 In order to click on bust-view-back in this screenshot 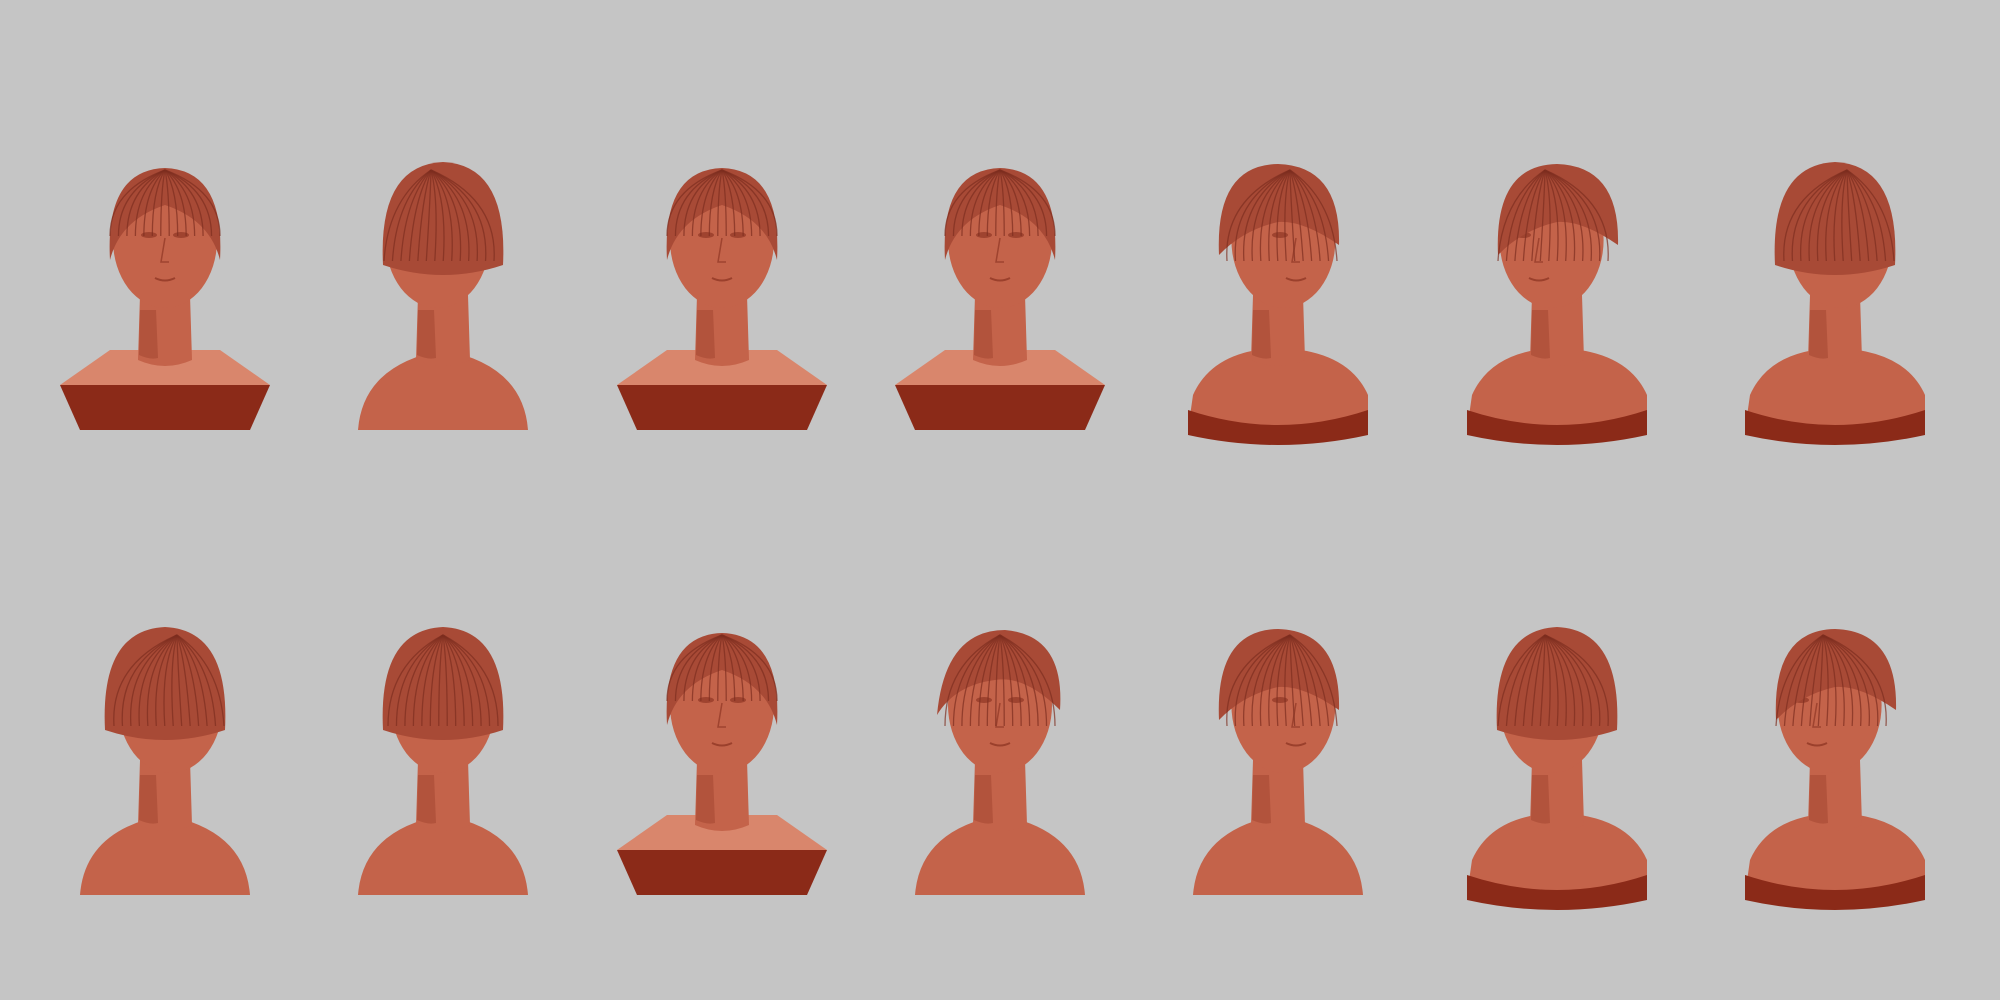, I will do `click(443, 755)`.